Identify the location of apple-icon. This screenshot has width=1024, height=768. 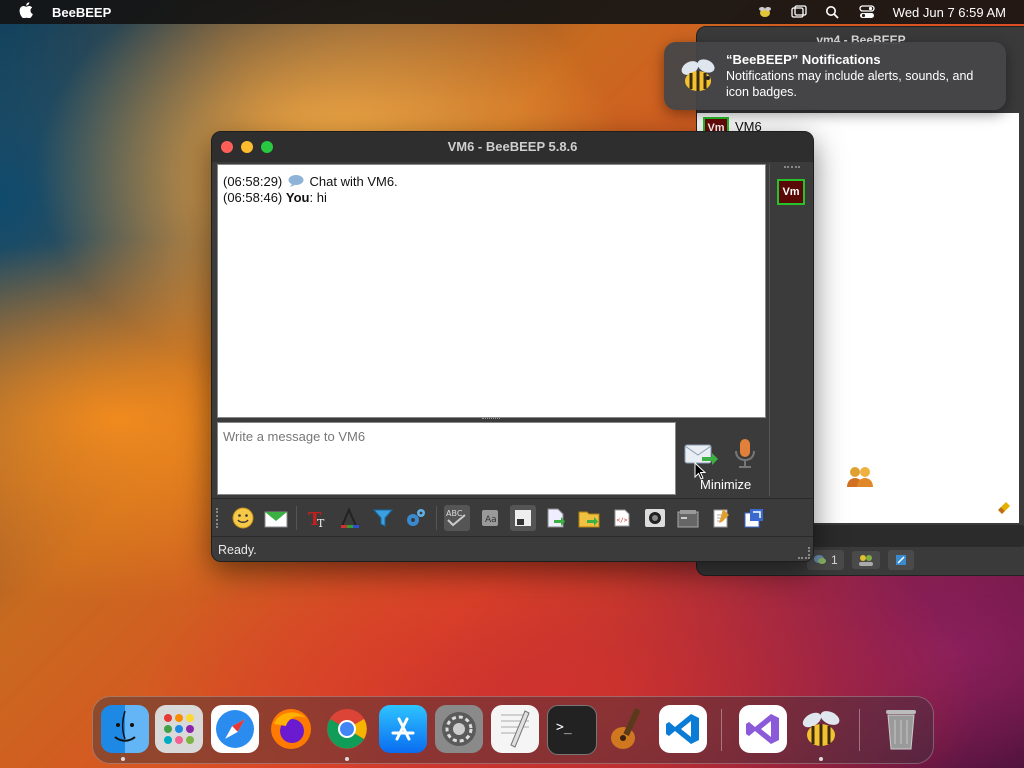
(26, 12).